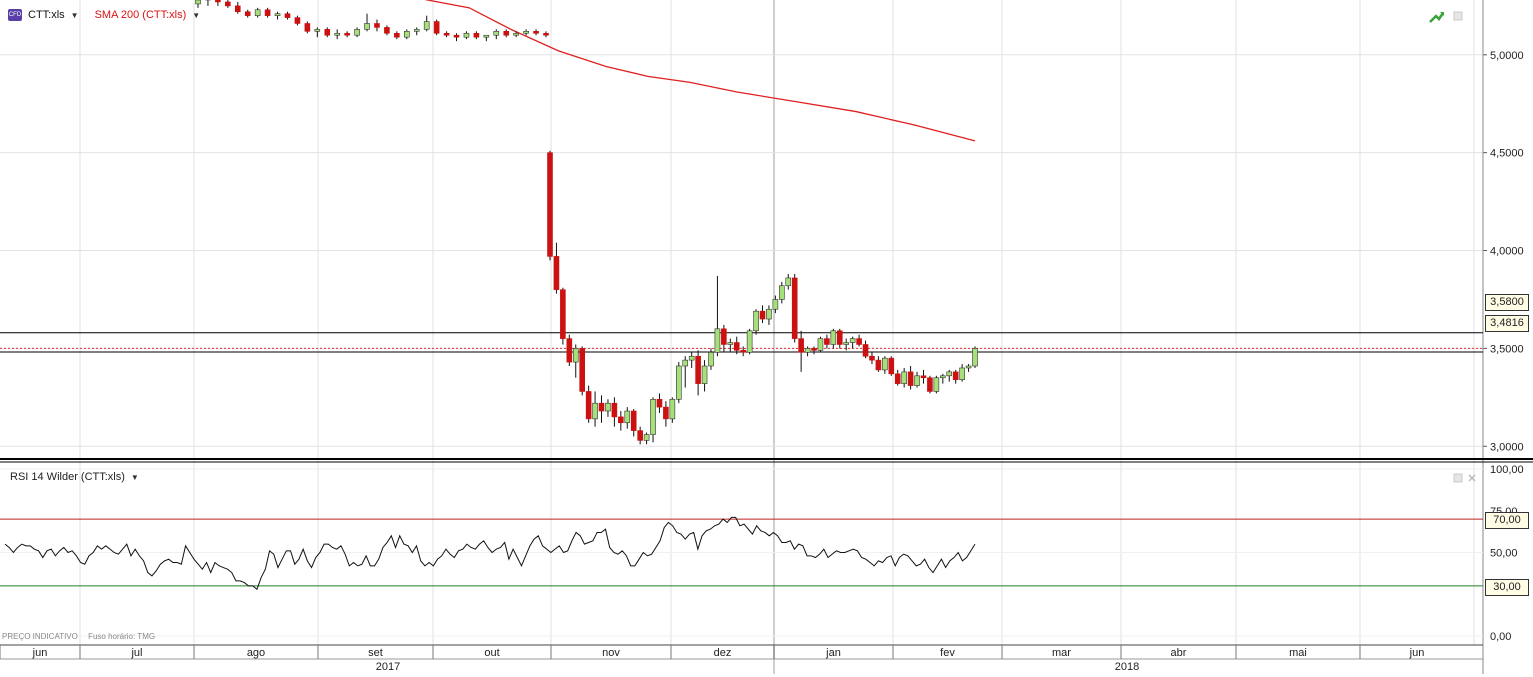 The height and width of the screenshot is (677, 1533). Describe the element at coordinates (723, 653) in the screenshot. I see `x-month-label: dez` at that location.